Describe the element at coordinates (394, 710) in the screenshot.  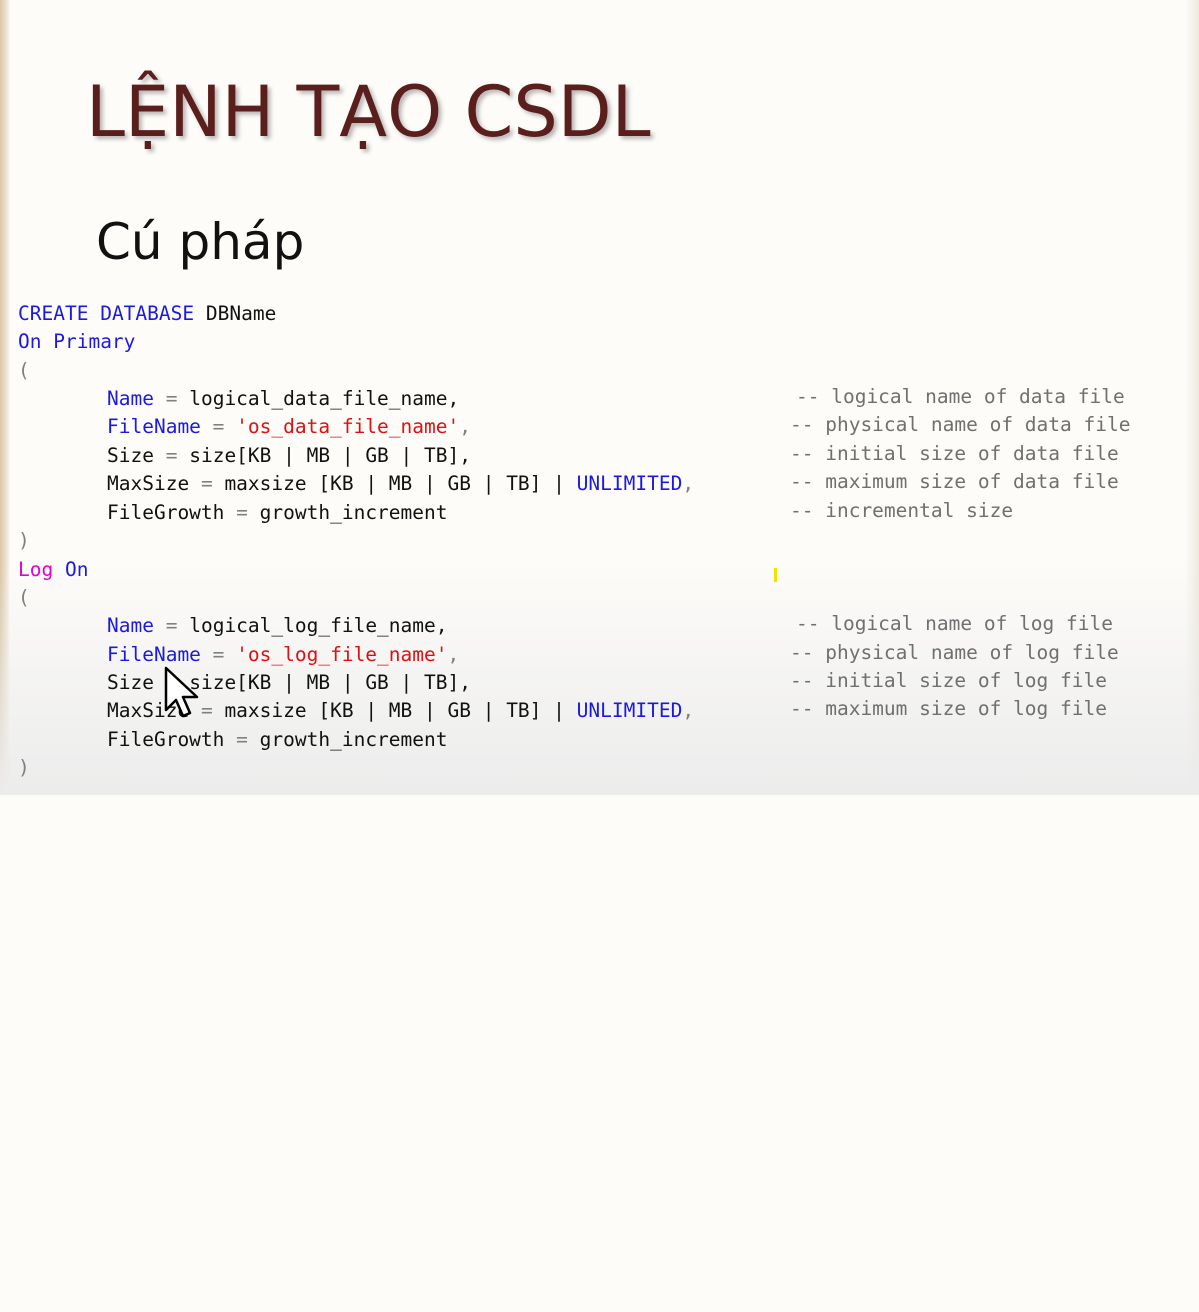
I see `log-maxsize-value: maxsize [KB | MB | GB | TB] |` at that location.